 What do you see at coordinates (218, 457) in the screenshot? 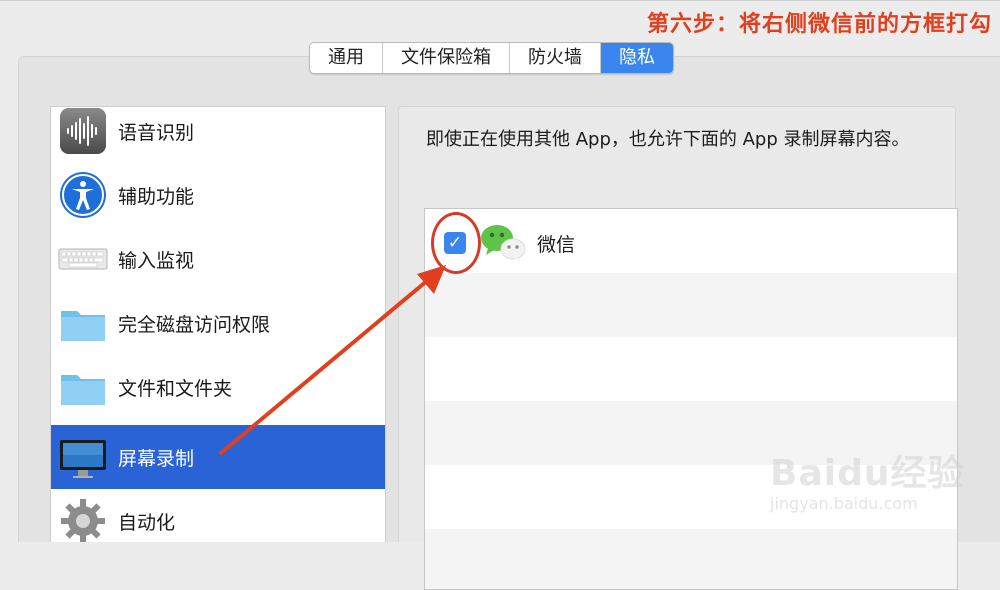
I see `sidebar-item-screen-recording: 屏幕录制` at bounding box center [218, 457].